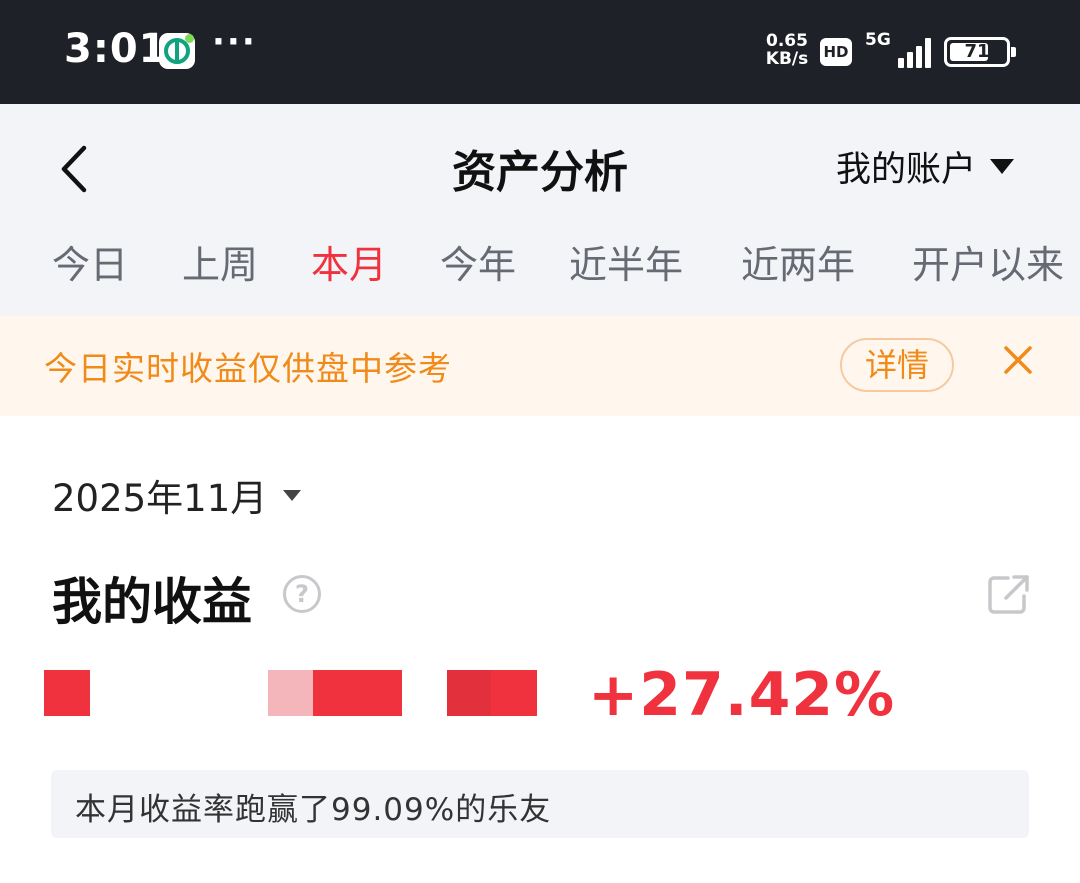 The height and width of the screenshot is (883, 1080). What do you see at coordinates (478, 261) in the screenshot?
I see `tab-this-year: 今年` at bounding box center [478, 261].